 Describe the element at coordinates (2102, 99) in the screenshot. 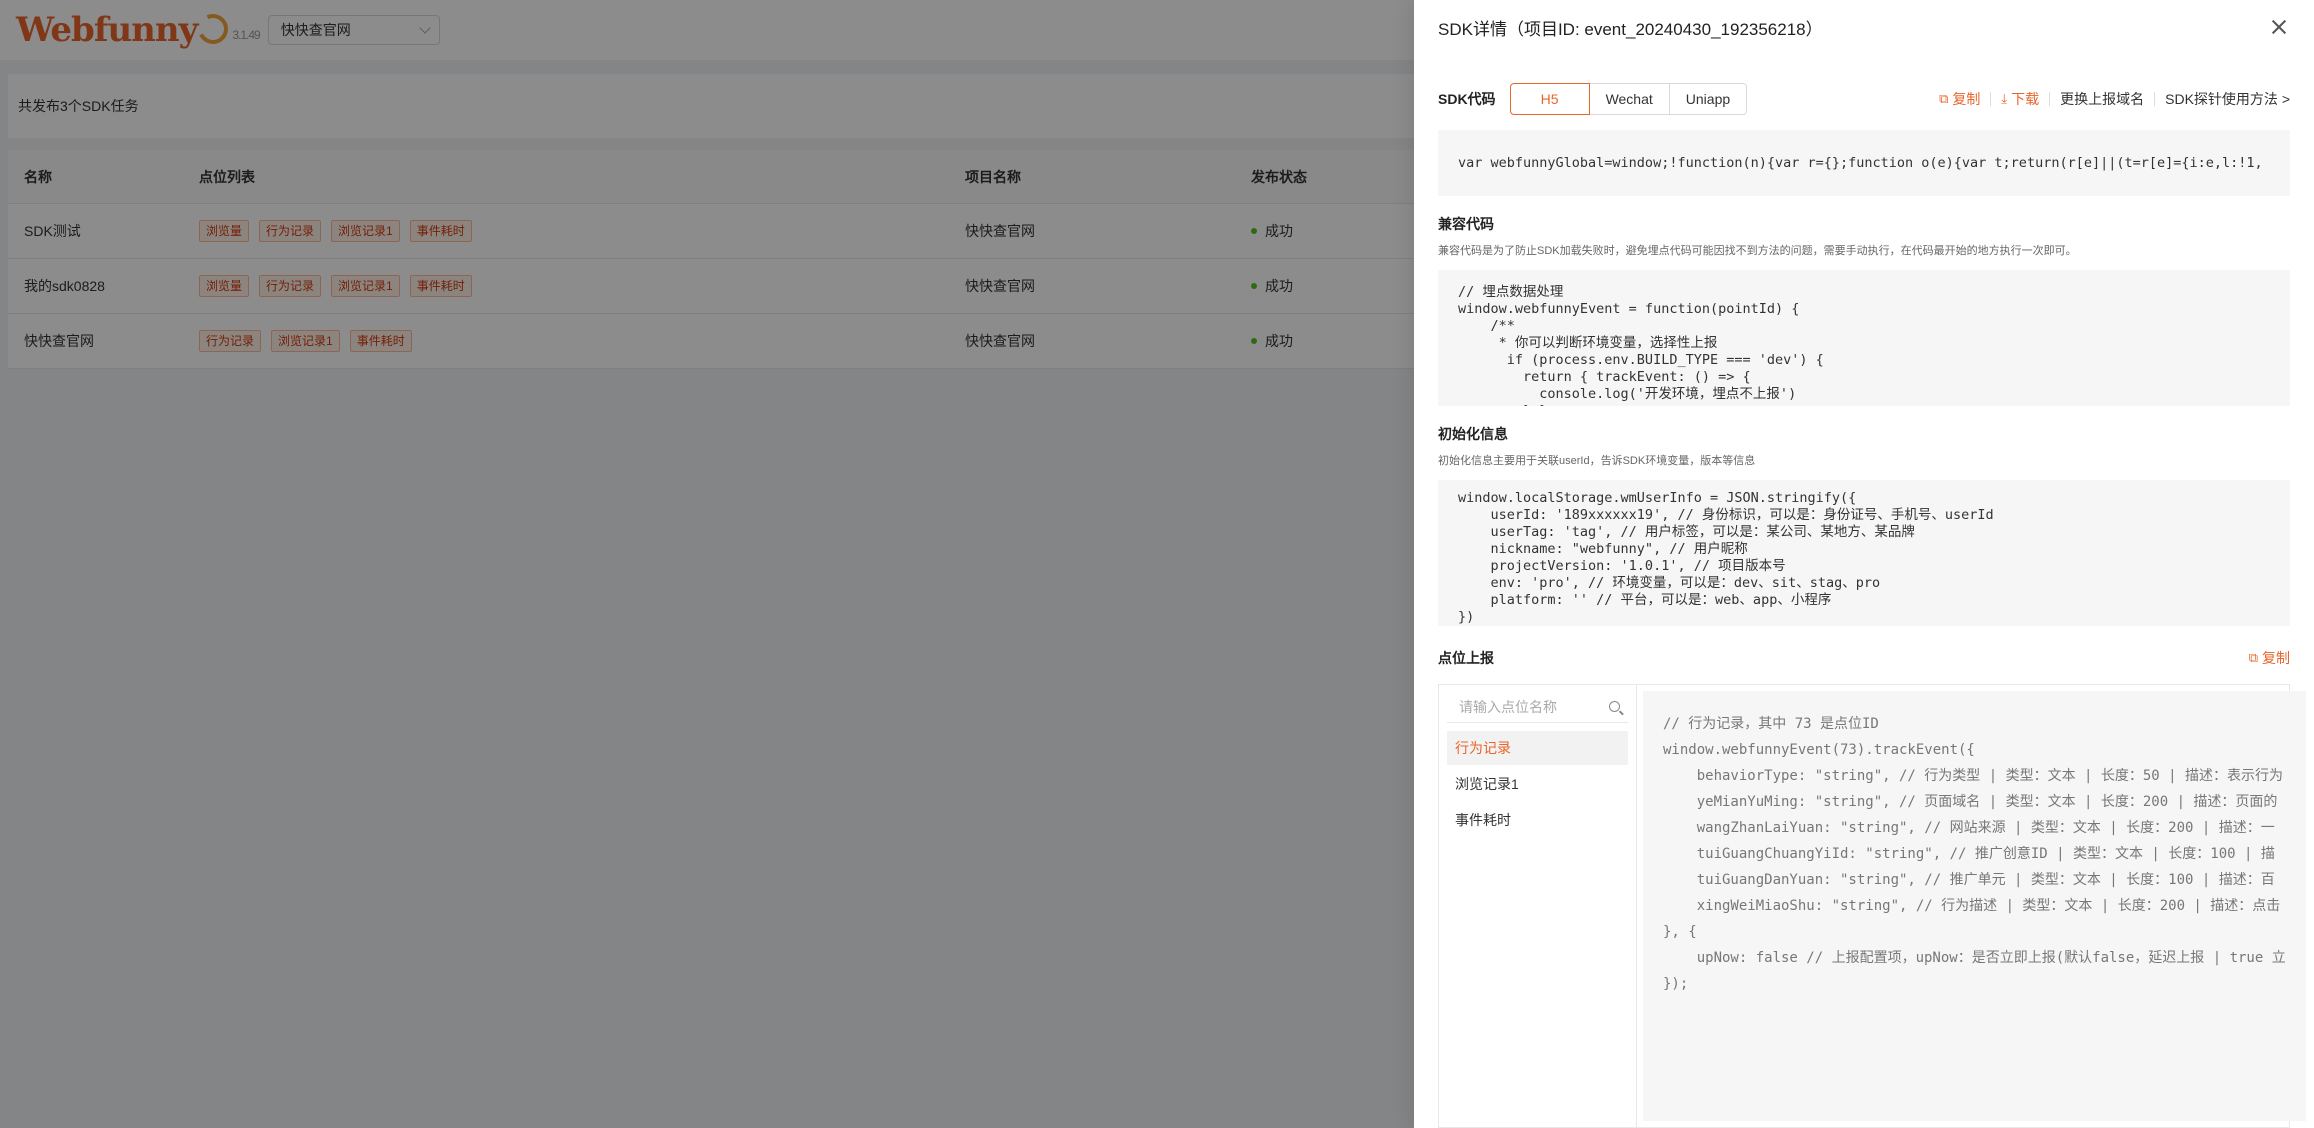

I see `change-domain-link: 更换上报域名` at that location.